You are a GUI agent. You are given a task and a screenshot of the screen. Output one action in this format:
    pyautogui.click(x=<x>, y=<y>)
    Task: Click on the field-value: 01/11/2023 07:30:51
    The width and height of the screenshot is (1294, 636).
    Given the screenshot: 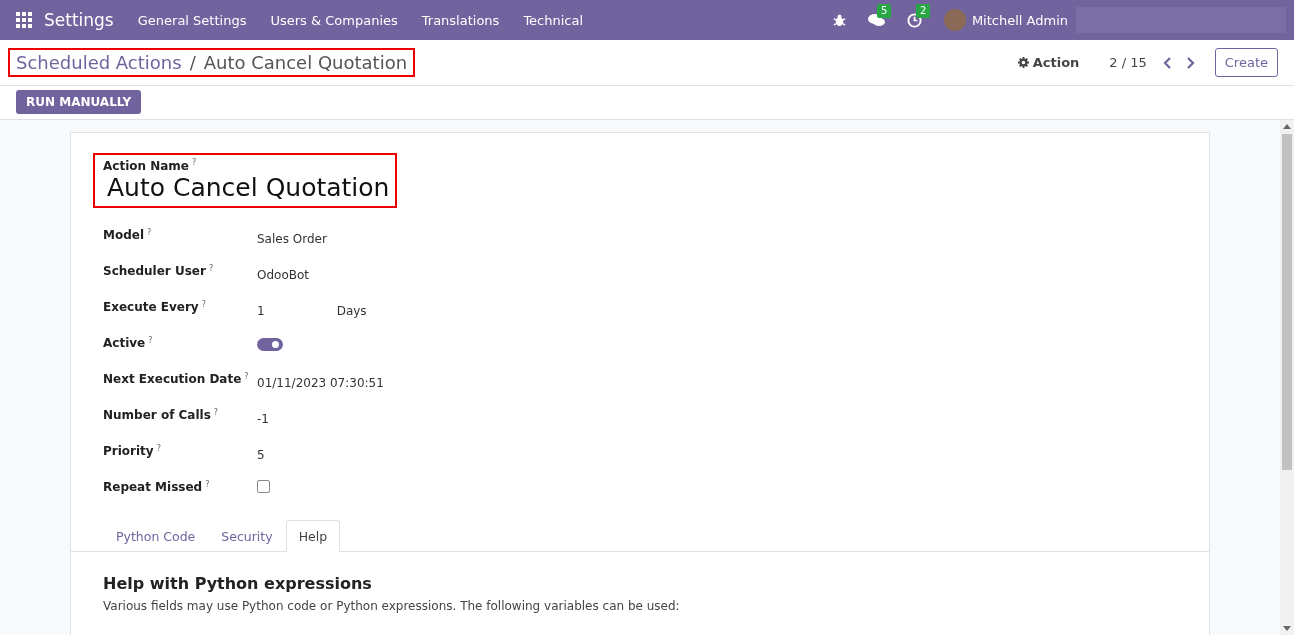 What is the action you would take?
    pyautogui.click(x=320, y=389)
    